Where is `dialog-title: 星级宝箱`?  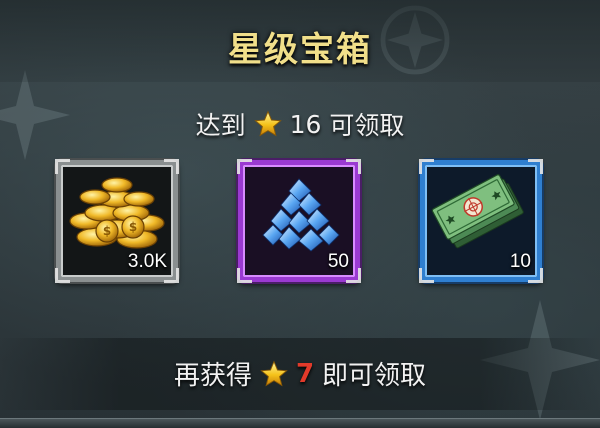
dialog-title: 星级宝箱 is located at coordinates (300, 50).